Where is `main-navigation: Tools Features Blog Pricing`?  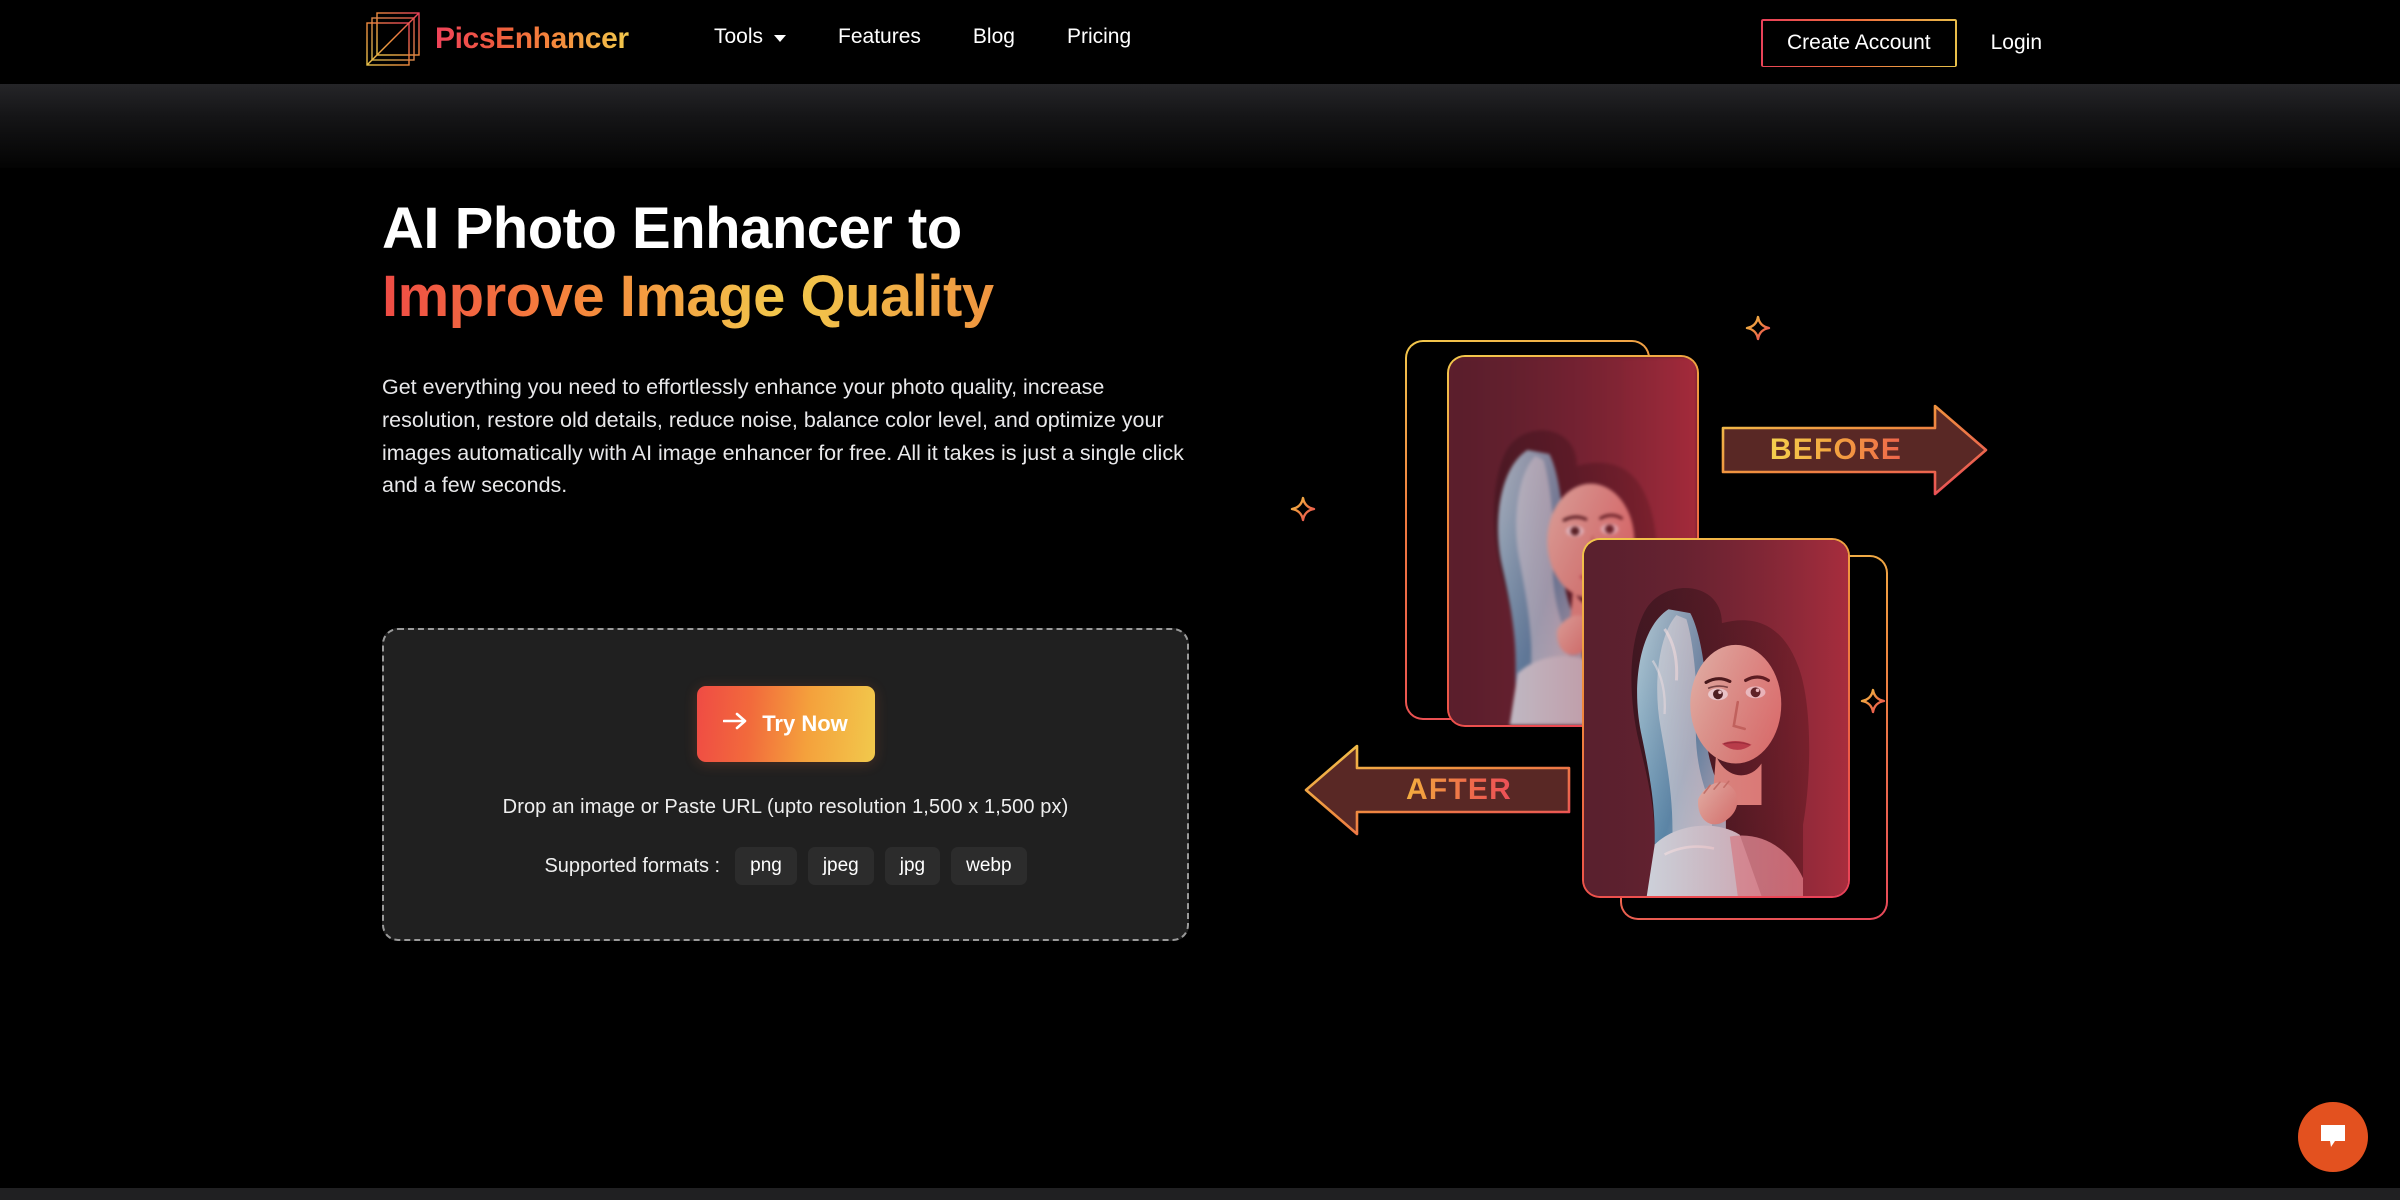 main-navigation: Tools Features Blog Pricing is located at coordinates (922, 36).